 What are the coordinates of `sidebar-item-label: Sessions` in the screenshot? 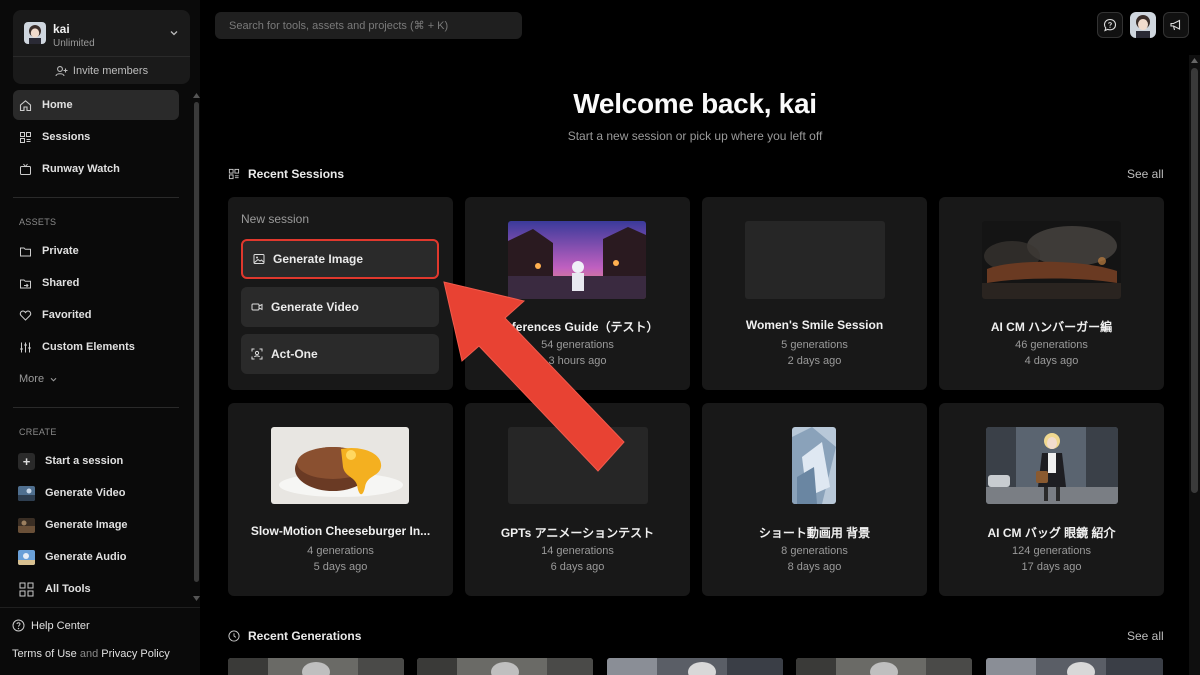 It's located at (66, 137).